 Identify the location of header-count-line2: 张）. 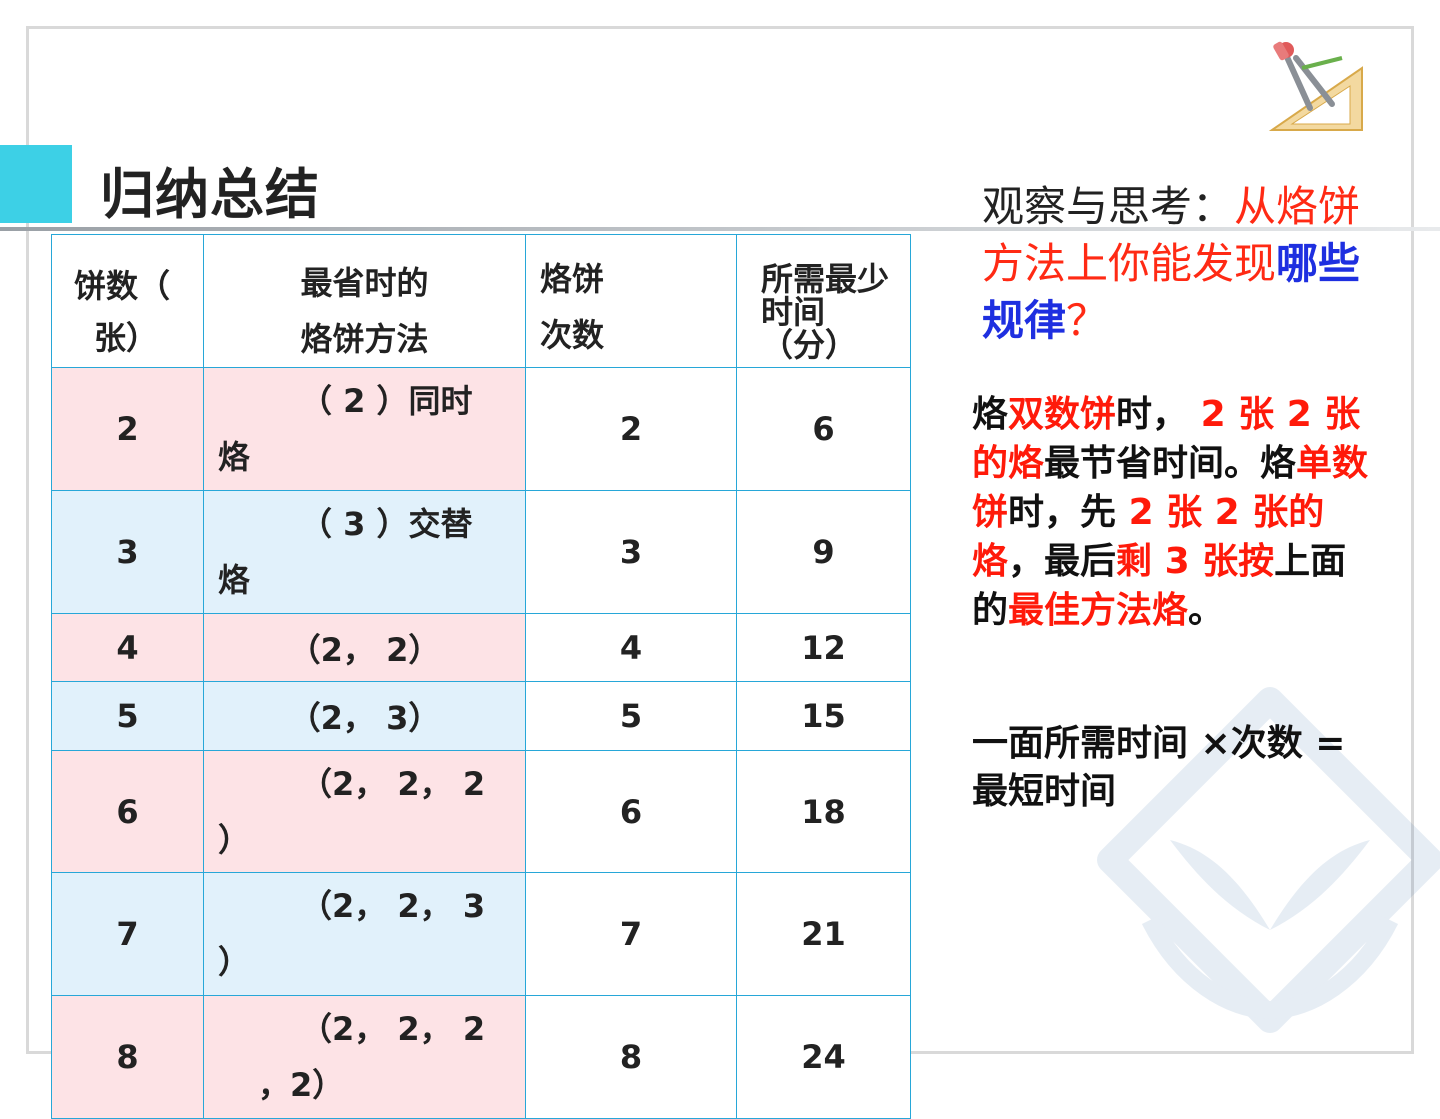
(126, 338).